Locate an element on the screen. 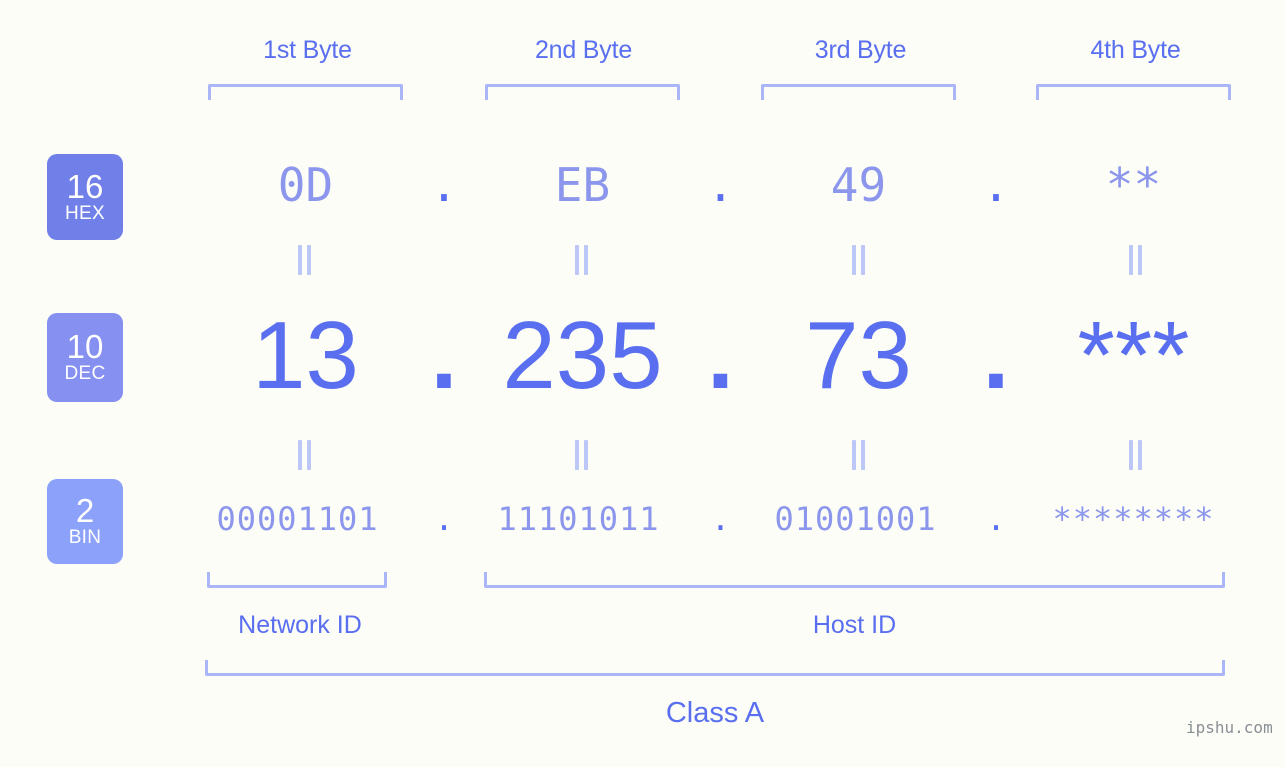 The height and width of the screenshot is (767, 1285). bin-byte-1: 00001101 is located at coordinates (297, 519).